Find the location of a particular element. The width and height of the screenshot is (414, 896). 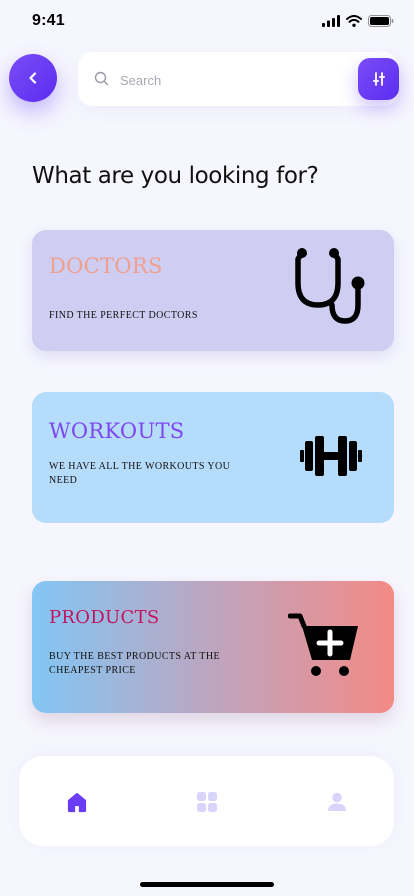

nav-item-profile is located at coordinates (337, 802).